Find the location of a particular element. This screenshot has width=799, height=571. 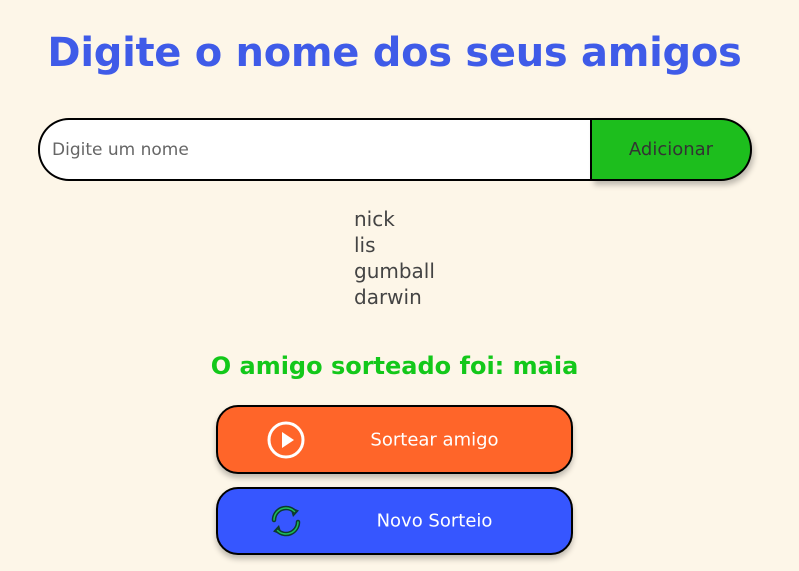

draw-result: O amigo sorteado foi: maia is located at coordinates (394, 366).